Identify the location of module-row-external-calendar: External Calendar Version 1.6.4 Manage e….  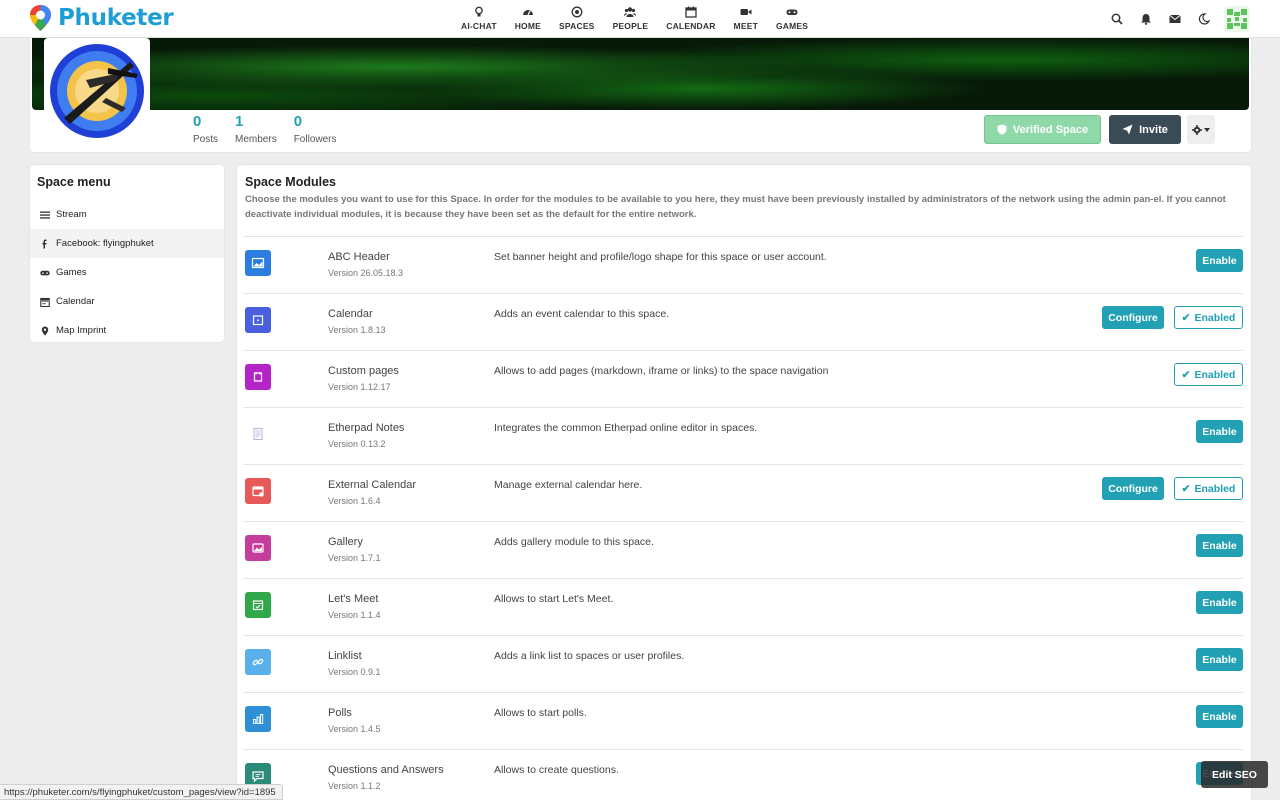
(743, 492).